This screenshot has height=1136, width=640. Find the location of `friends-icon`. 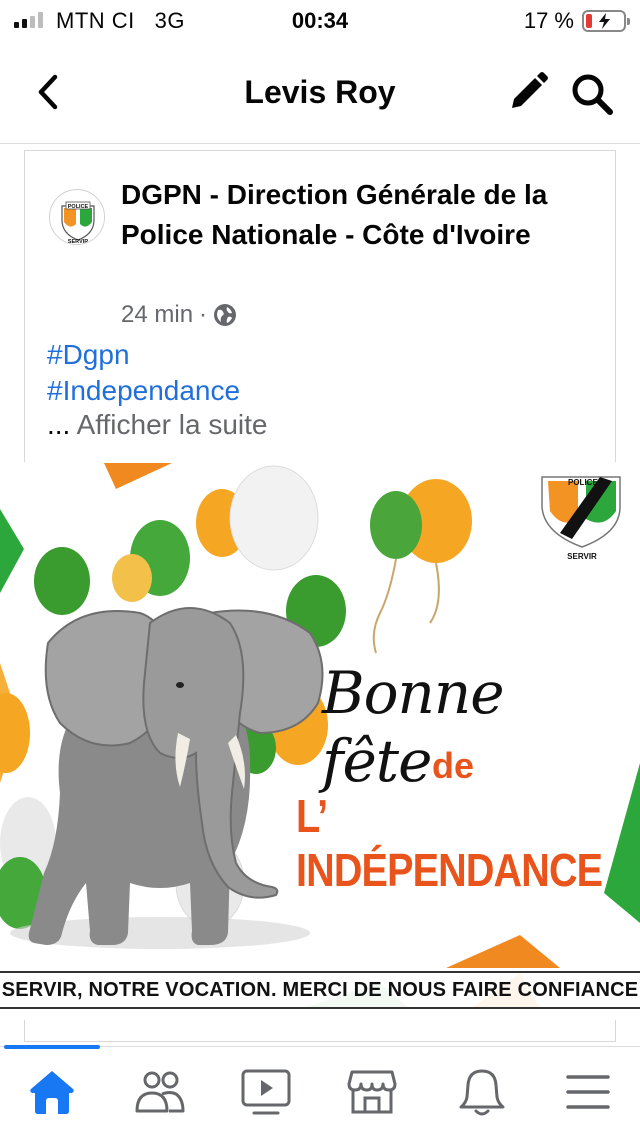

friends-icon is located at coordinates (160, 1092).